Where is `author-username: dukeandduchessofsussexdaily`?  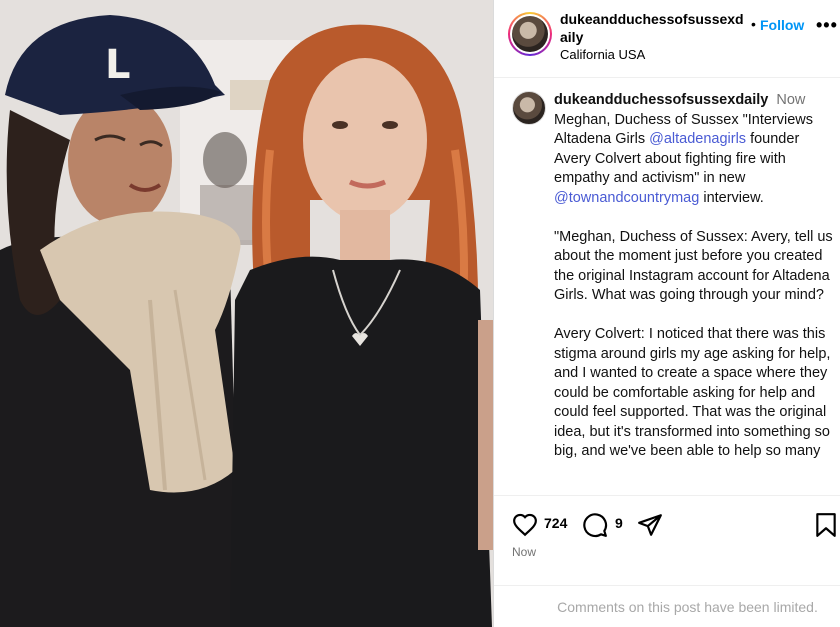 author-username: dukeandduchessofsussexdaily is located at coordinates (654, 28).